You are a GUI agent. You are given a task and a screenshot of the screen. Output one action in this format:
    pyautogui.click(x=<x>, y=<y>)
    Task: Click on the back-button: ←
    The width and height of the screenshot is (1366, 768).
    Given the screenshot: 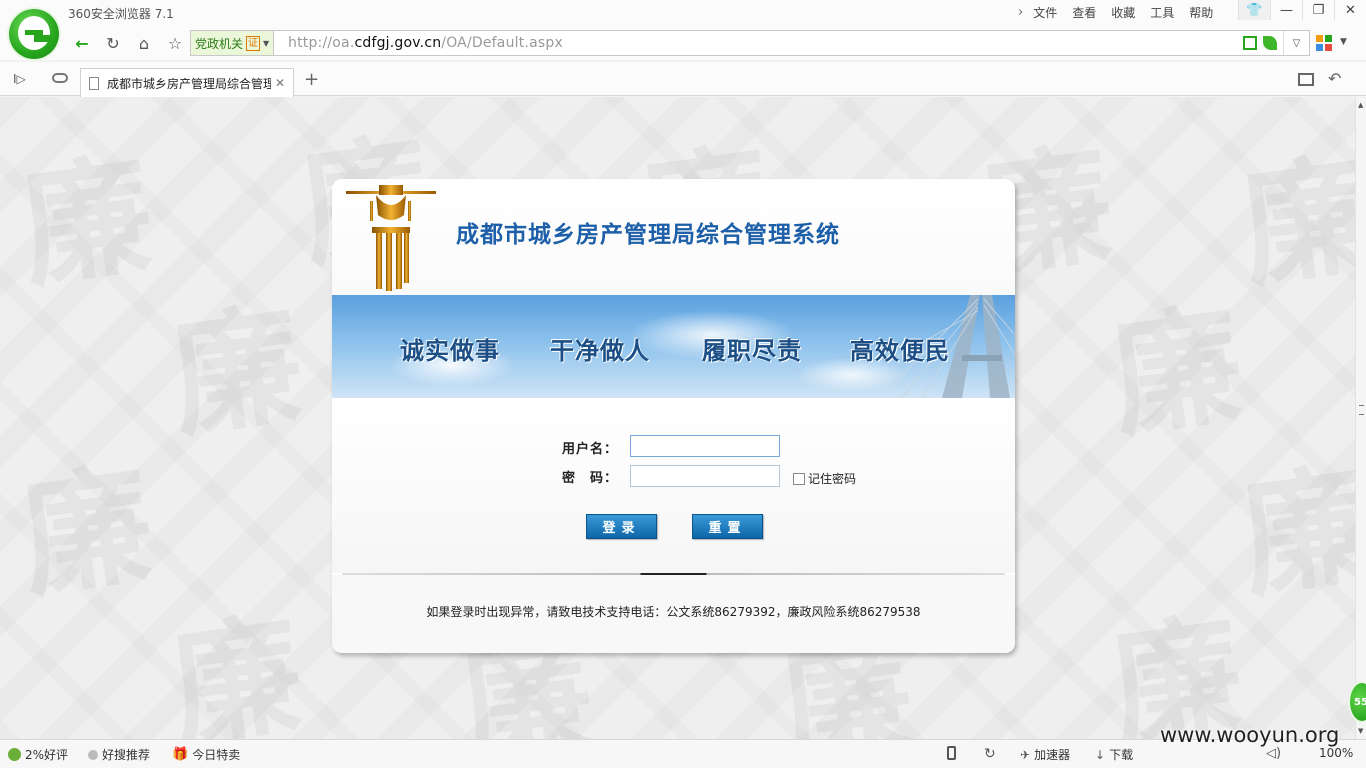 What is the action you would take?
    pyautogui.click(x=82, y=43)
    